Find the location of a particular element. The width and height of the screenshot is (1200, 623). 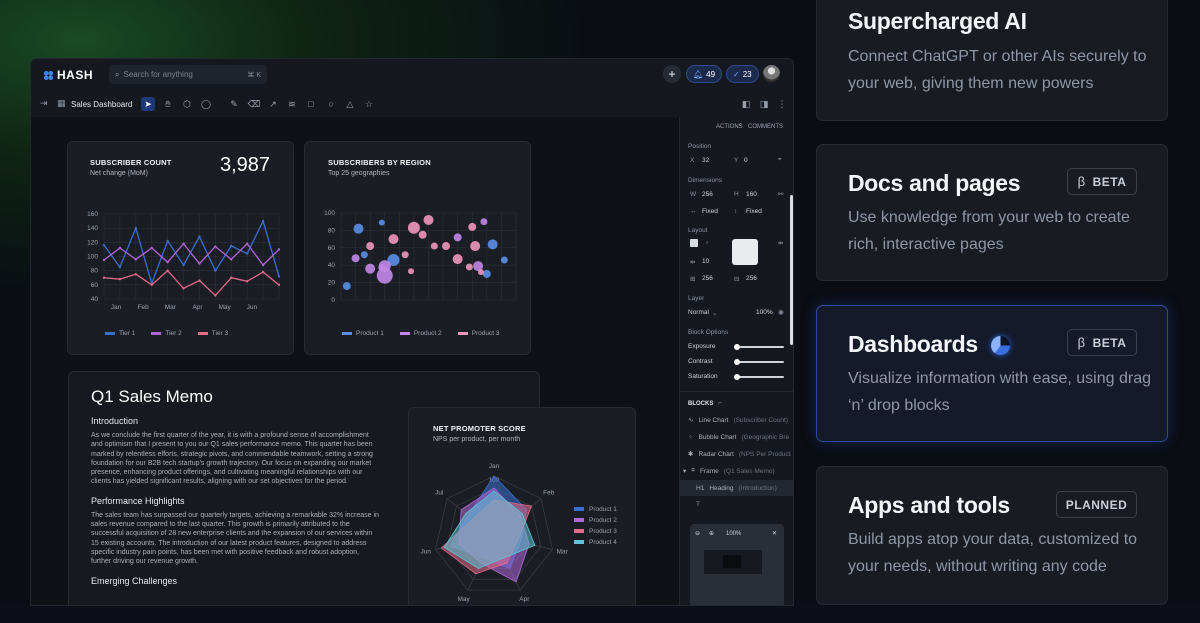

radar-category-label: Jul is located at coordinates (439, 492).